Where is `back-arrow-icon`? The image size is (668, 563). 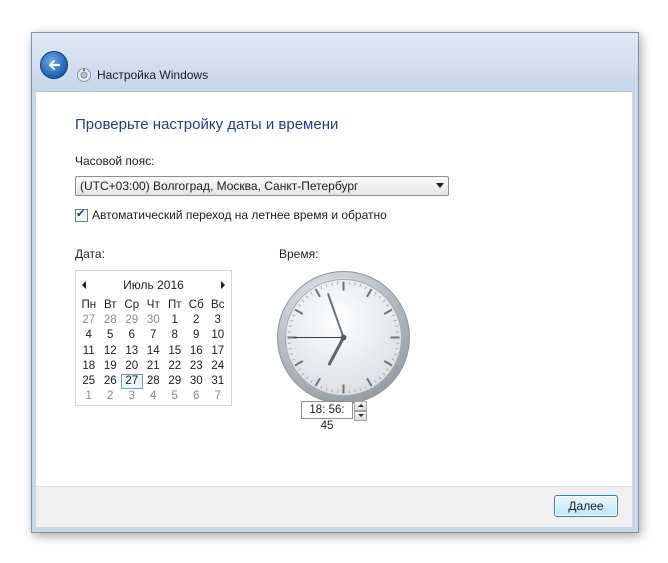
back-arrow-icon is located at coordinates (54, 65).